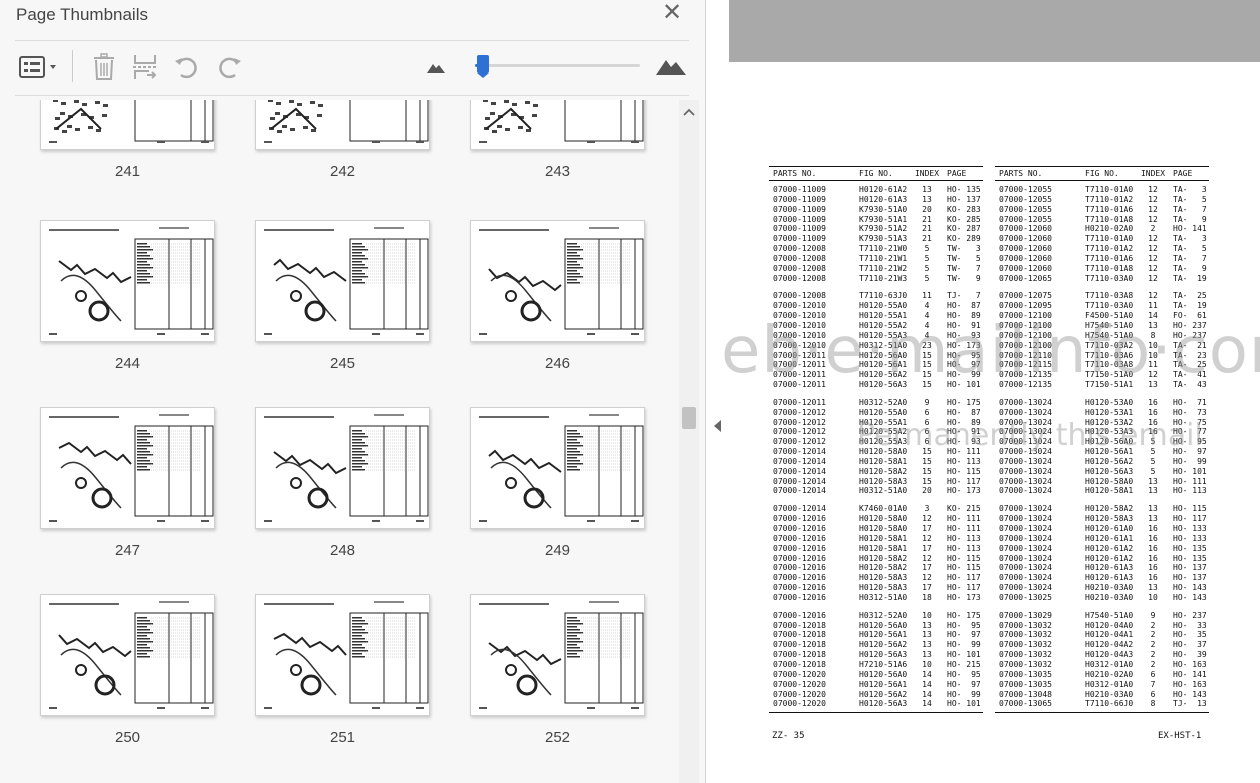  I want to click on close-icon: ✕, so click(672, 13).